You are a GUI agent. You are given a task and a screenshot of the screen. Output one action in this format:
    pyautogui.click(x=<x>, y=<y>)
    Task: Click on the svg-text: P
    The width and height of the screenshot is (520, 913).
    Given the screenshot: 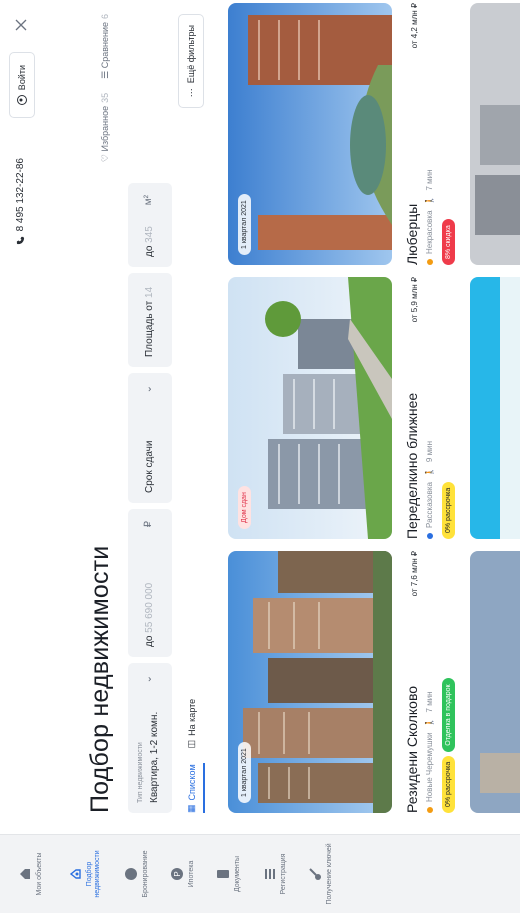 What is the action you would take?
    pyautogui.click(x=177, y=873)
    